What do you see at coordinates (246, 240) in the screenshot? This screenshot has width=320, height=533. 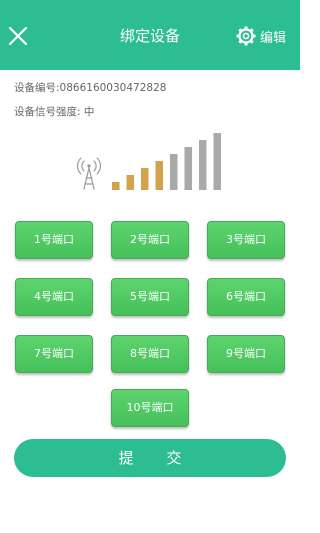 I see `port-button-3: 3号端口` at bounding box center [246, 240].